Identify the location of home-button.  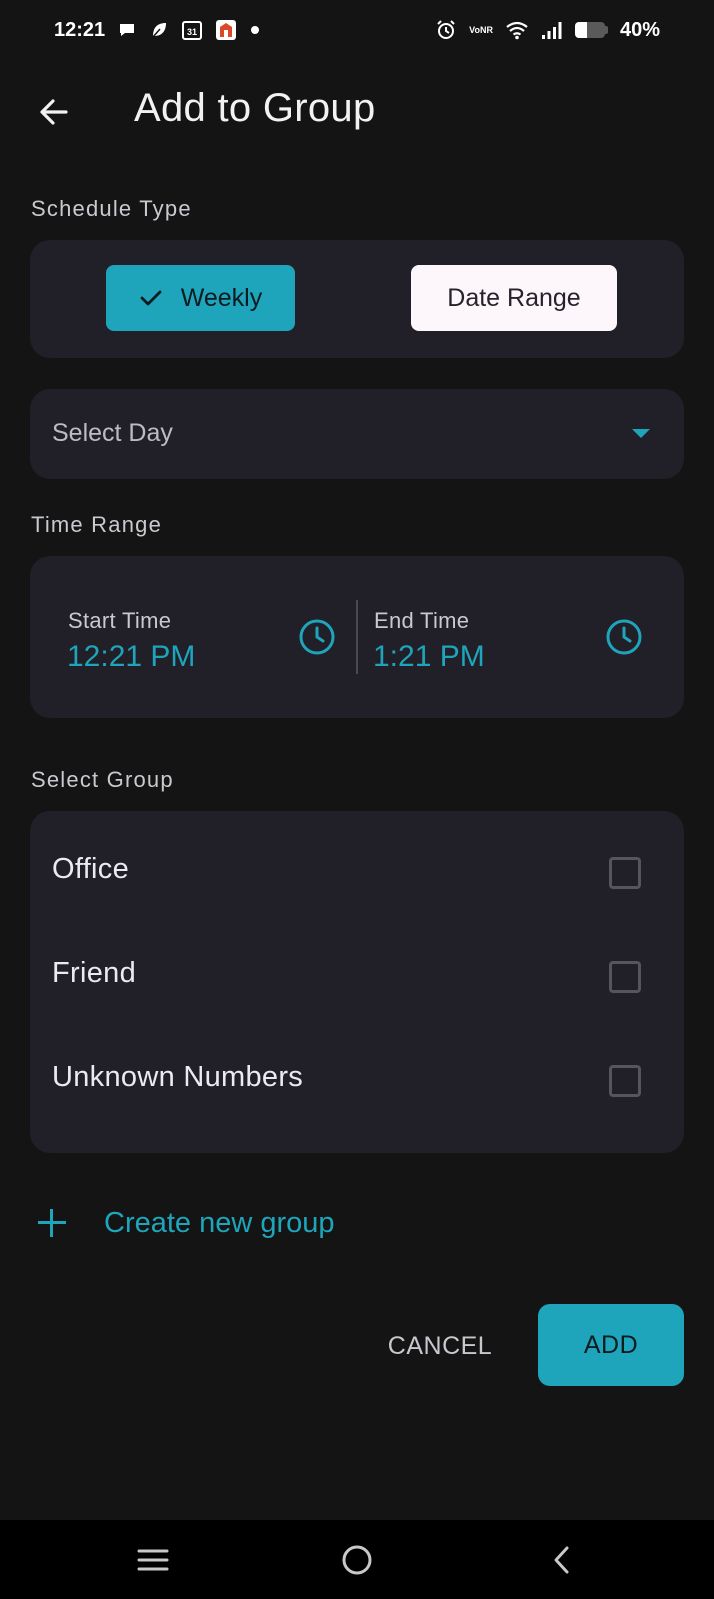
(357, 1560).